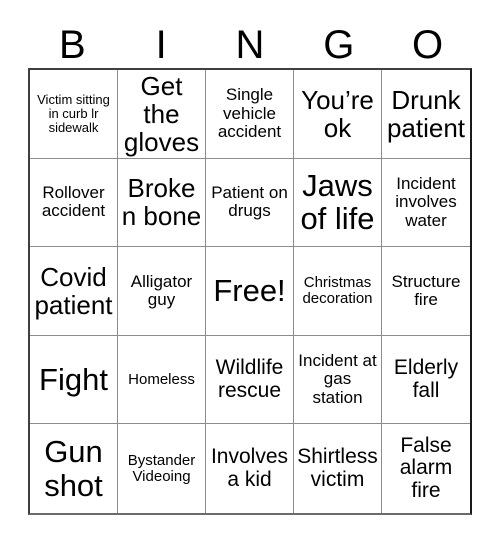  I want to click on bingo-cell: Bystander Videoing, so click(162, 468).